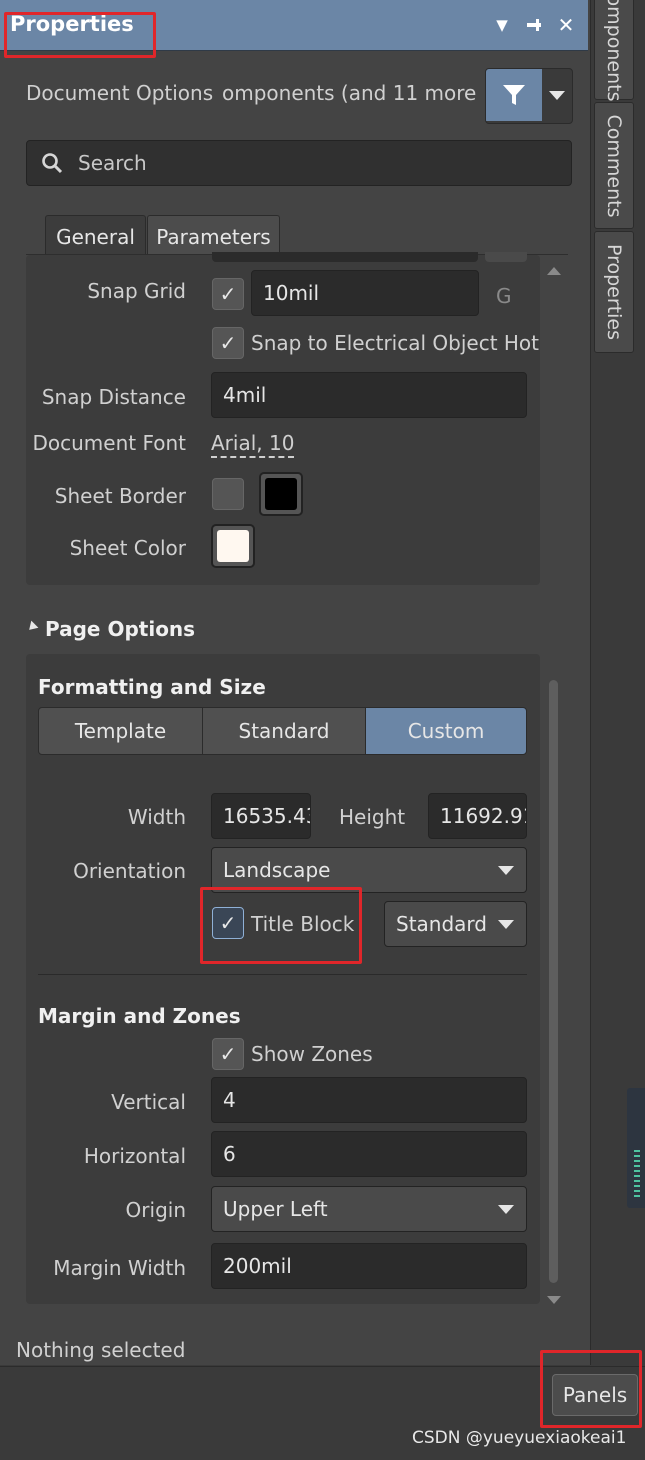 This screenshot has width=645, height=1460. Describe the element at coordinates (119, 1268) in the screenshot. I see `margin-width-label: Margin Width` at that location.